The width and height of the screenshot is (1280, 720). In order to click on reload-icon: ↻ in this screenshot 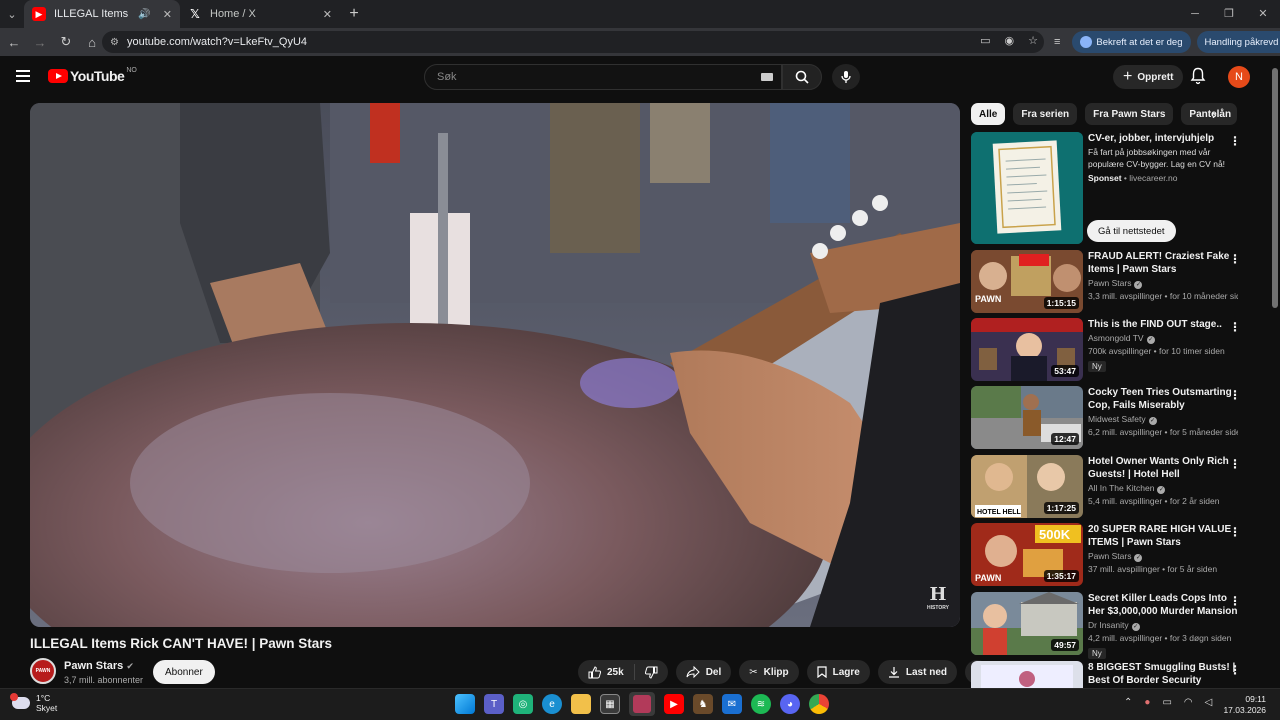, I will do `click(66, 42)`.